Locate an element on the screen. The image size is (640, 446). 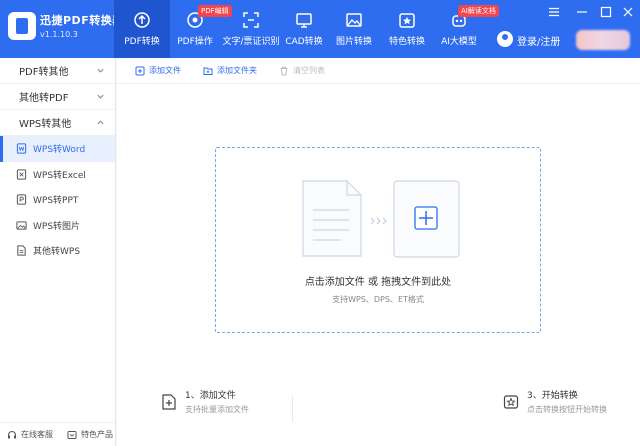
sidebar-footer: 在线客服 特色产品 is located at coordinates (57, 434).